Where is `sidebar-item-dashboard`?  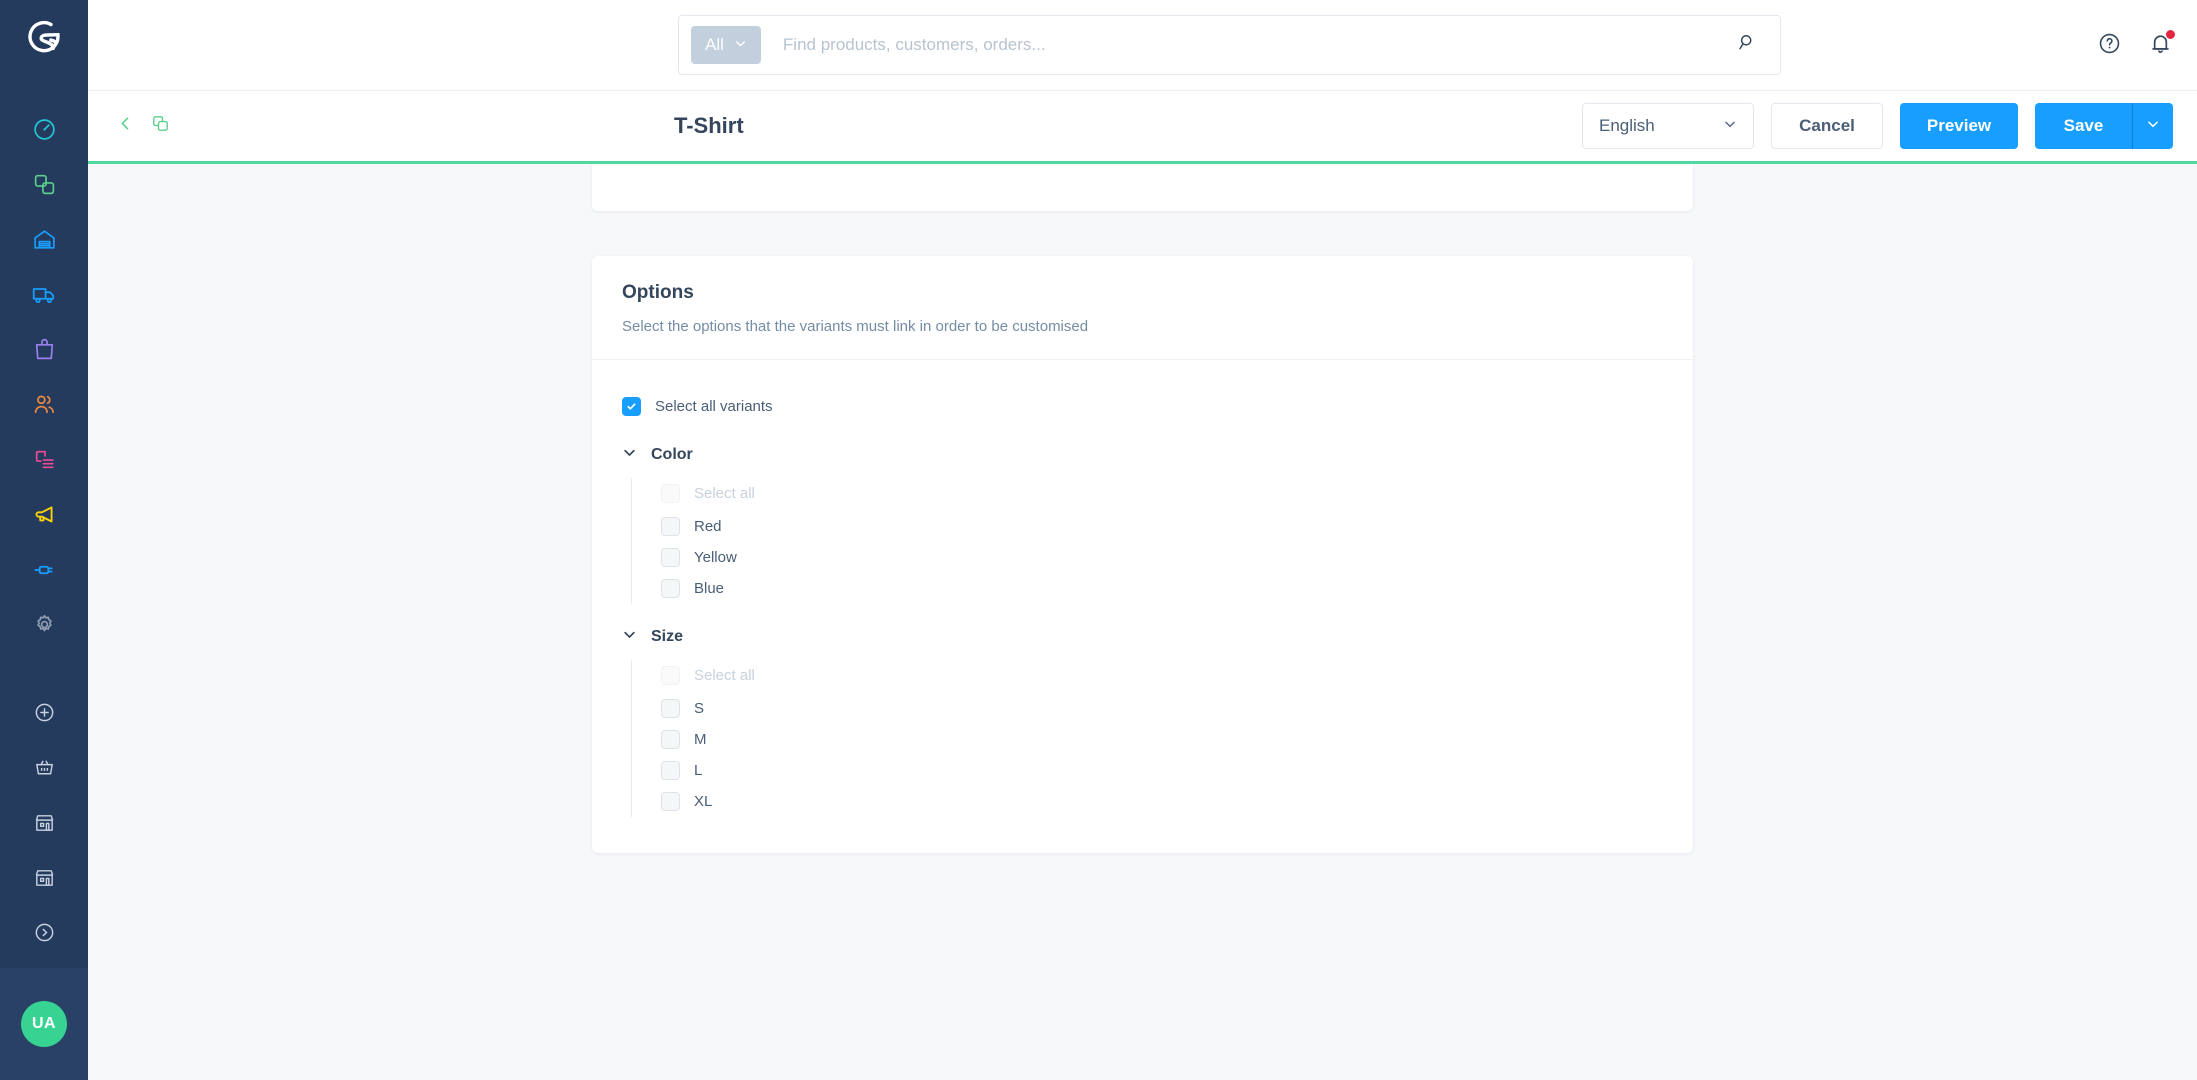 sidebar-item-dashboard is located at coordinates (44, 129).